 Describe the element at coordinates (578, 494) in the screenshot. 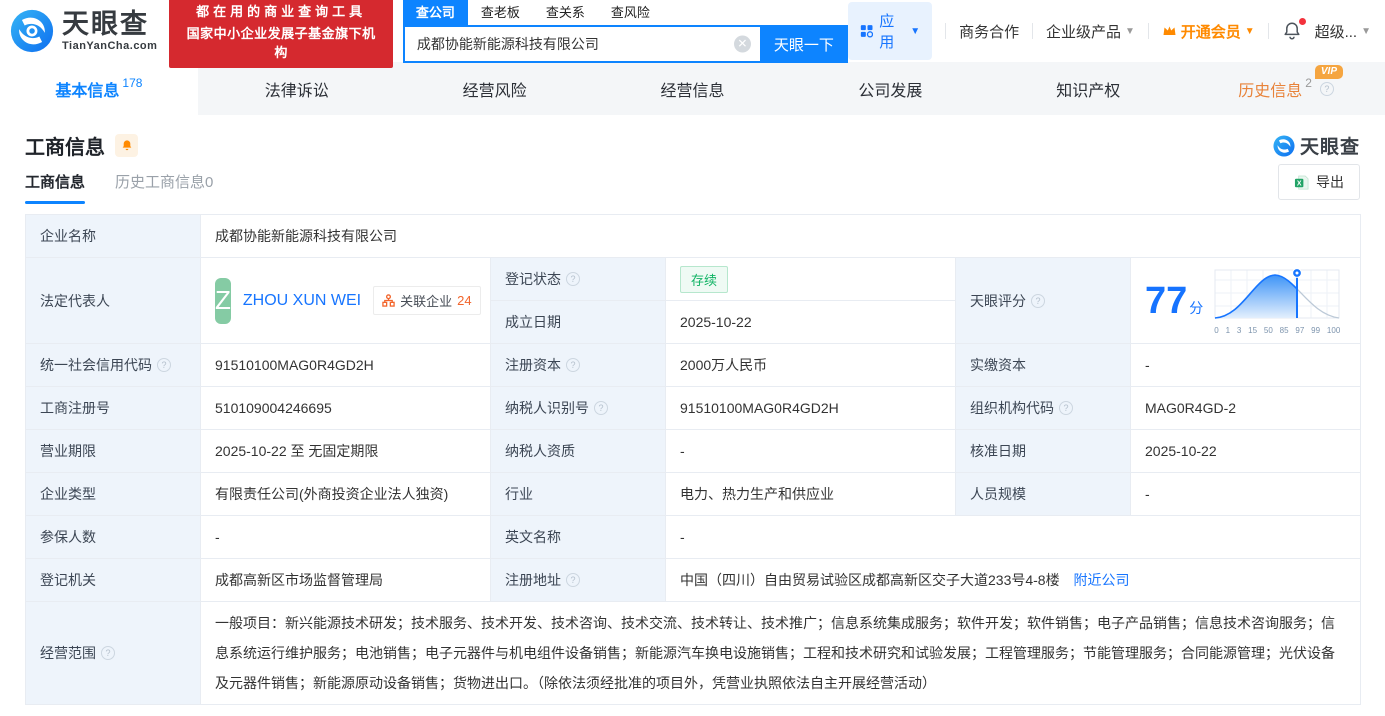

I see `label-industry: 行业` at that location.